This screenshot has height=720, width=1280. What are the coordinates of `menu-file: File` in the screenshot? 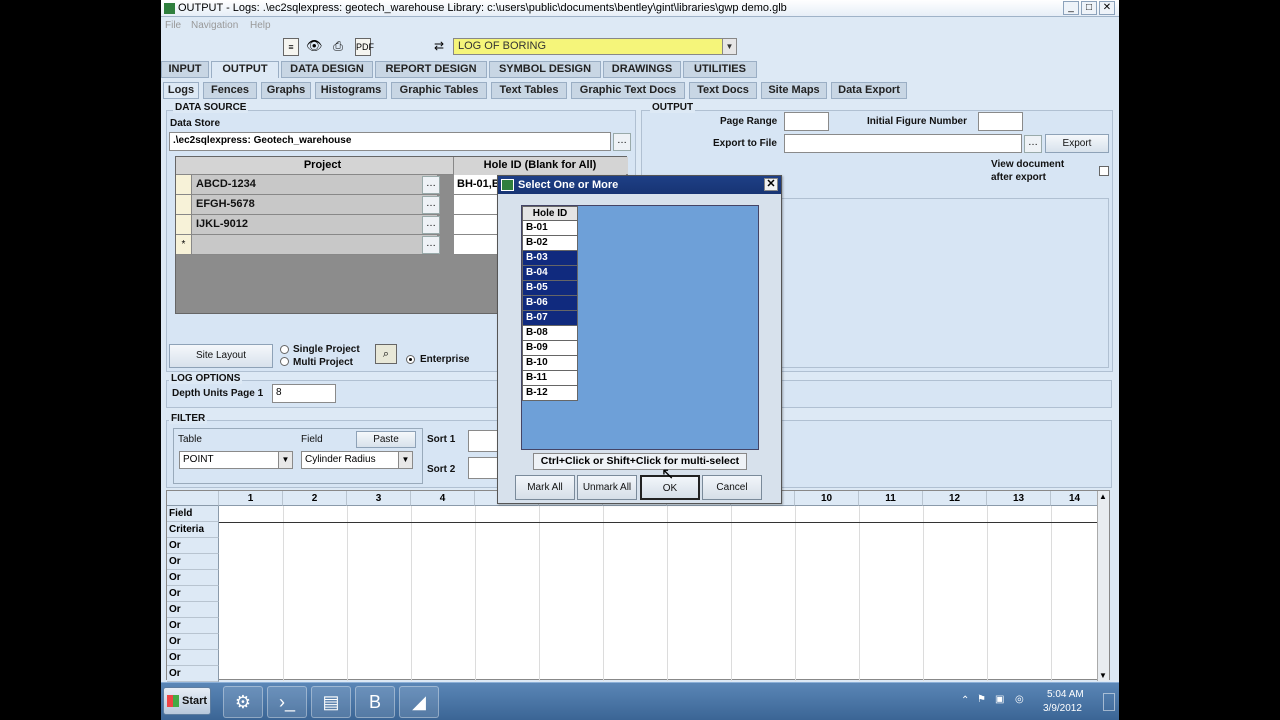 It's located at (173, 25).